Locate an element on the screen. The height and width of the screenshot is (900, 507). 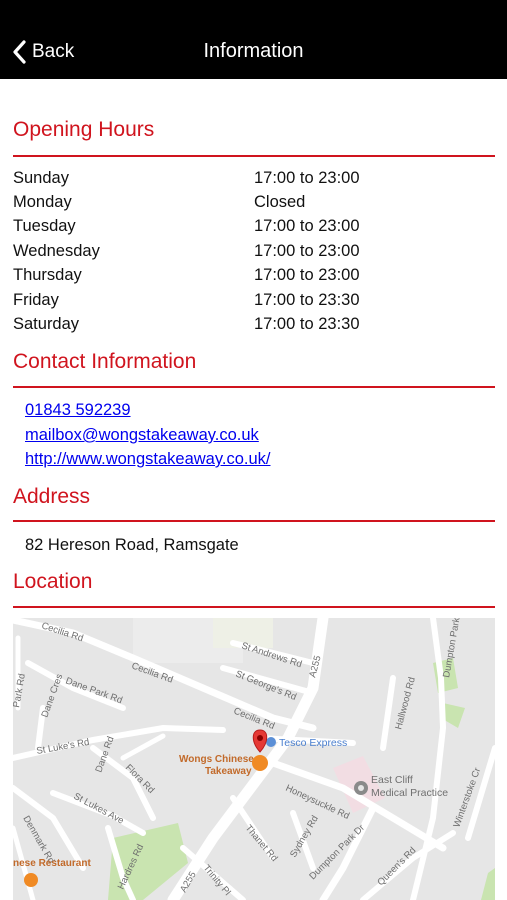
medical-icon-dot is located at coordinates (361, 788).